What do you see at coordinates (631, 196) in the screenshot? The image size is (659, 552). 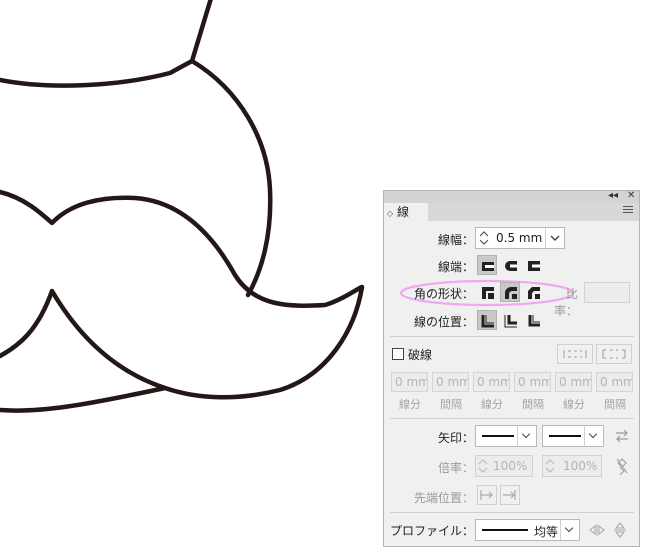 I see `close-icon: ✕` at bounding box center [631, 196].